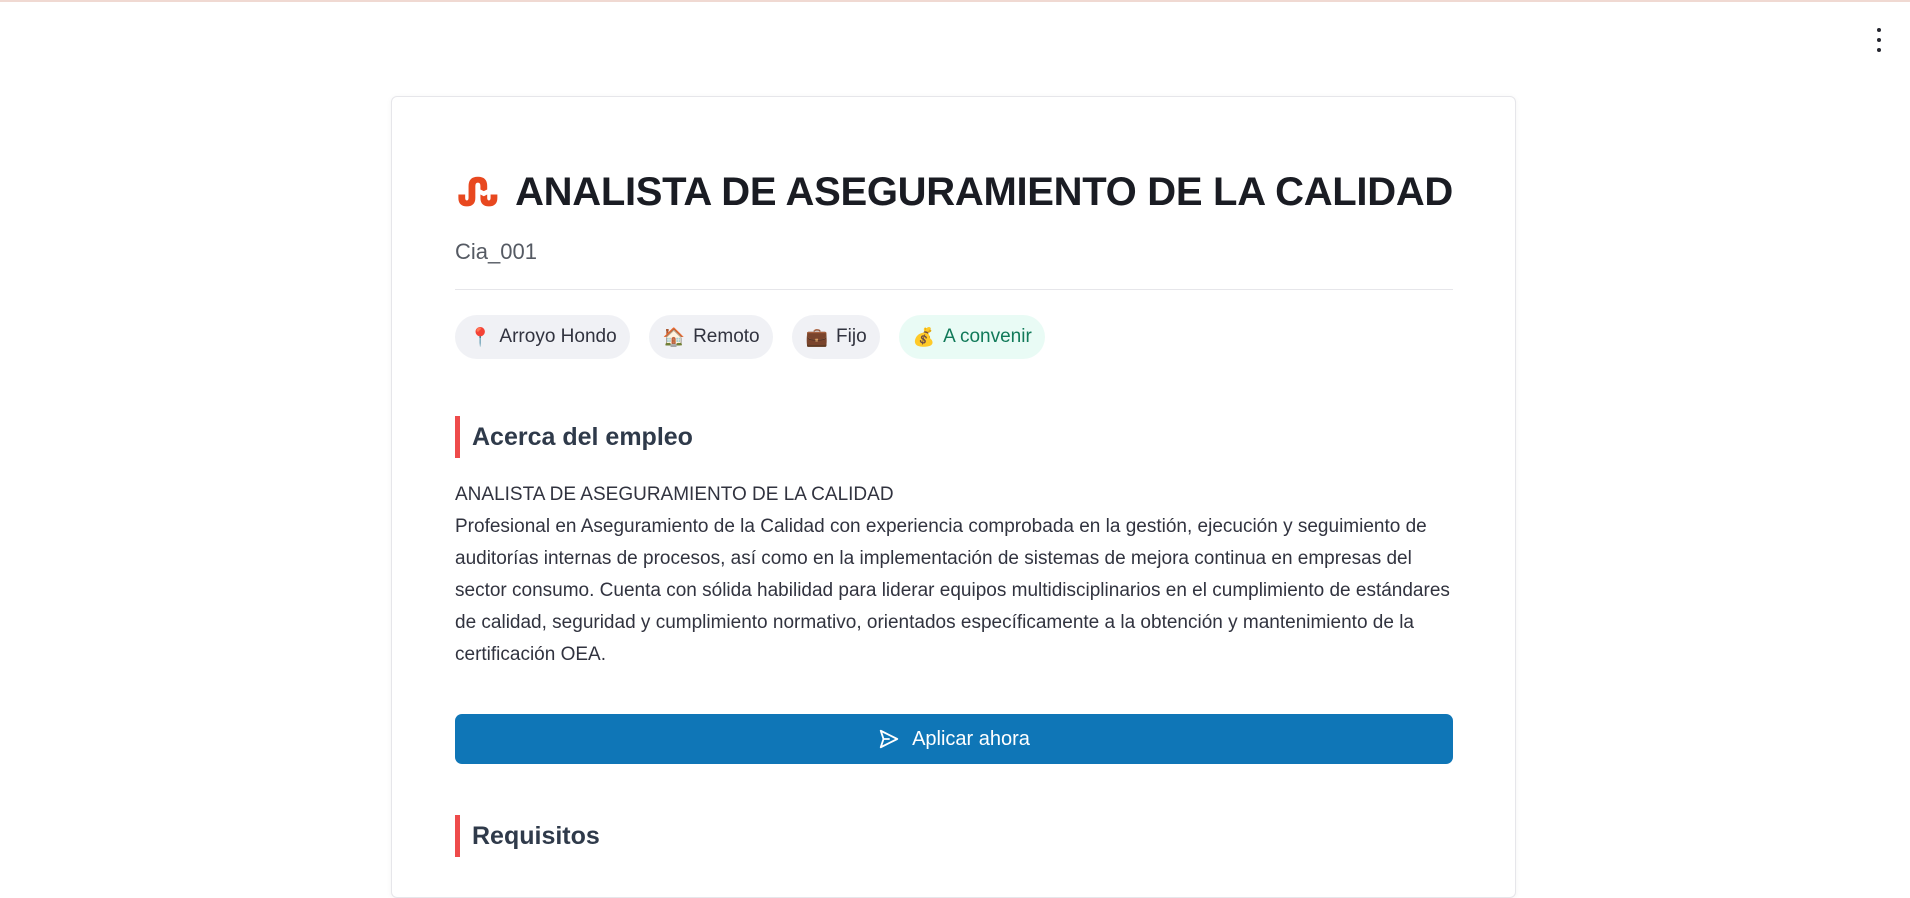 This screenshot has width=1910, height=898. I want to click on stumbleupon-icon, so click(478, 191).